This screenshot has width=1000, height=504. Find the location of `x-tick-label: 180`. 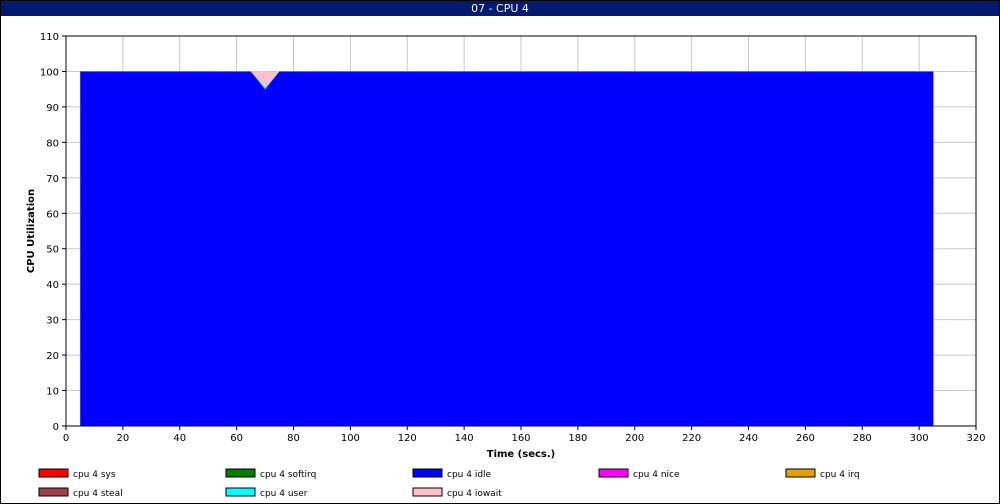

x-tick-label: 180 is located at coordinates (577, 438).